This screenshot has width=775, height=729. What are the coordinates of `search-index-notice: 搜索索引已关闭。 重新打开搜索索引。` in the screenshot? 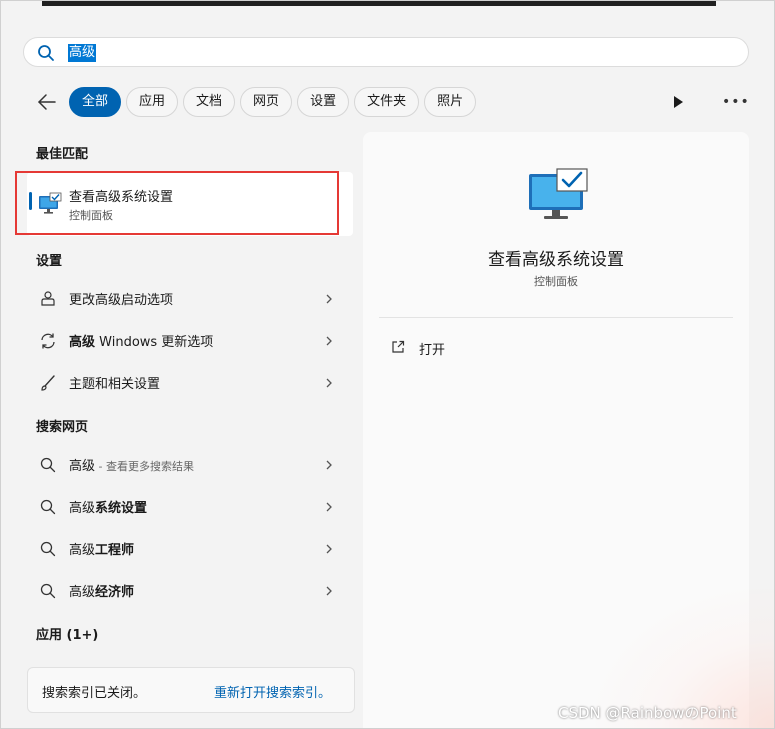 It's located at (191, 690).